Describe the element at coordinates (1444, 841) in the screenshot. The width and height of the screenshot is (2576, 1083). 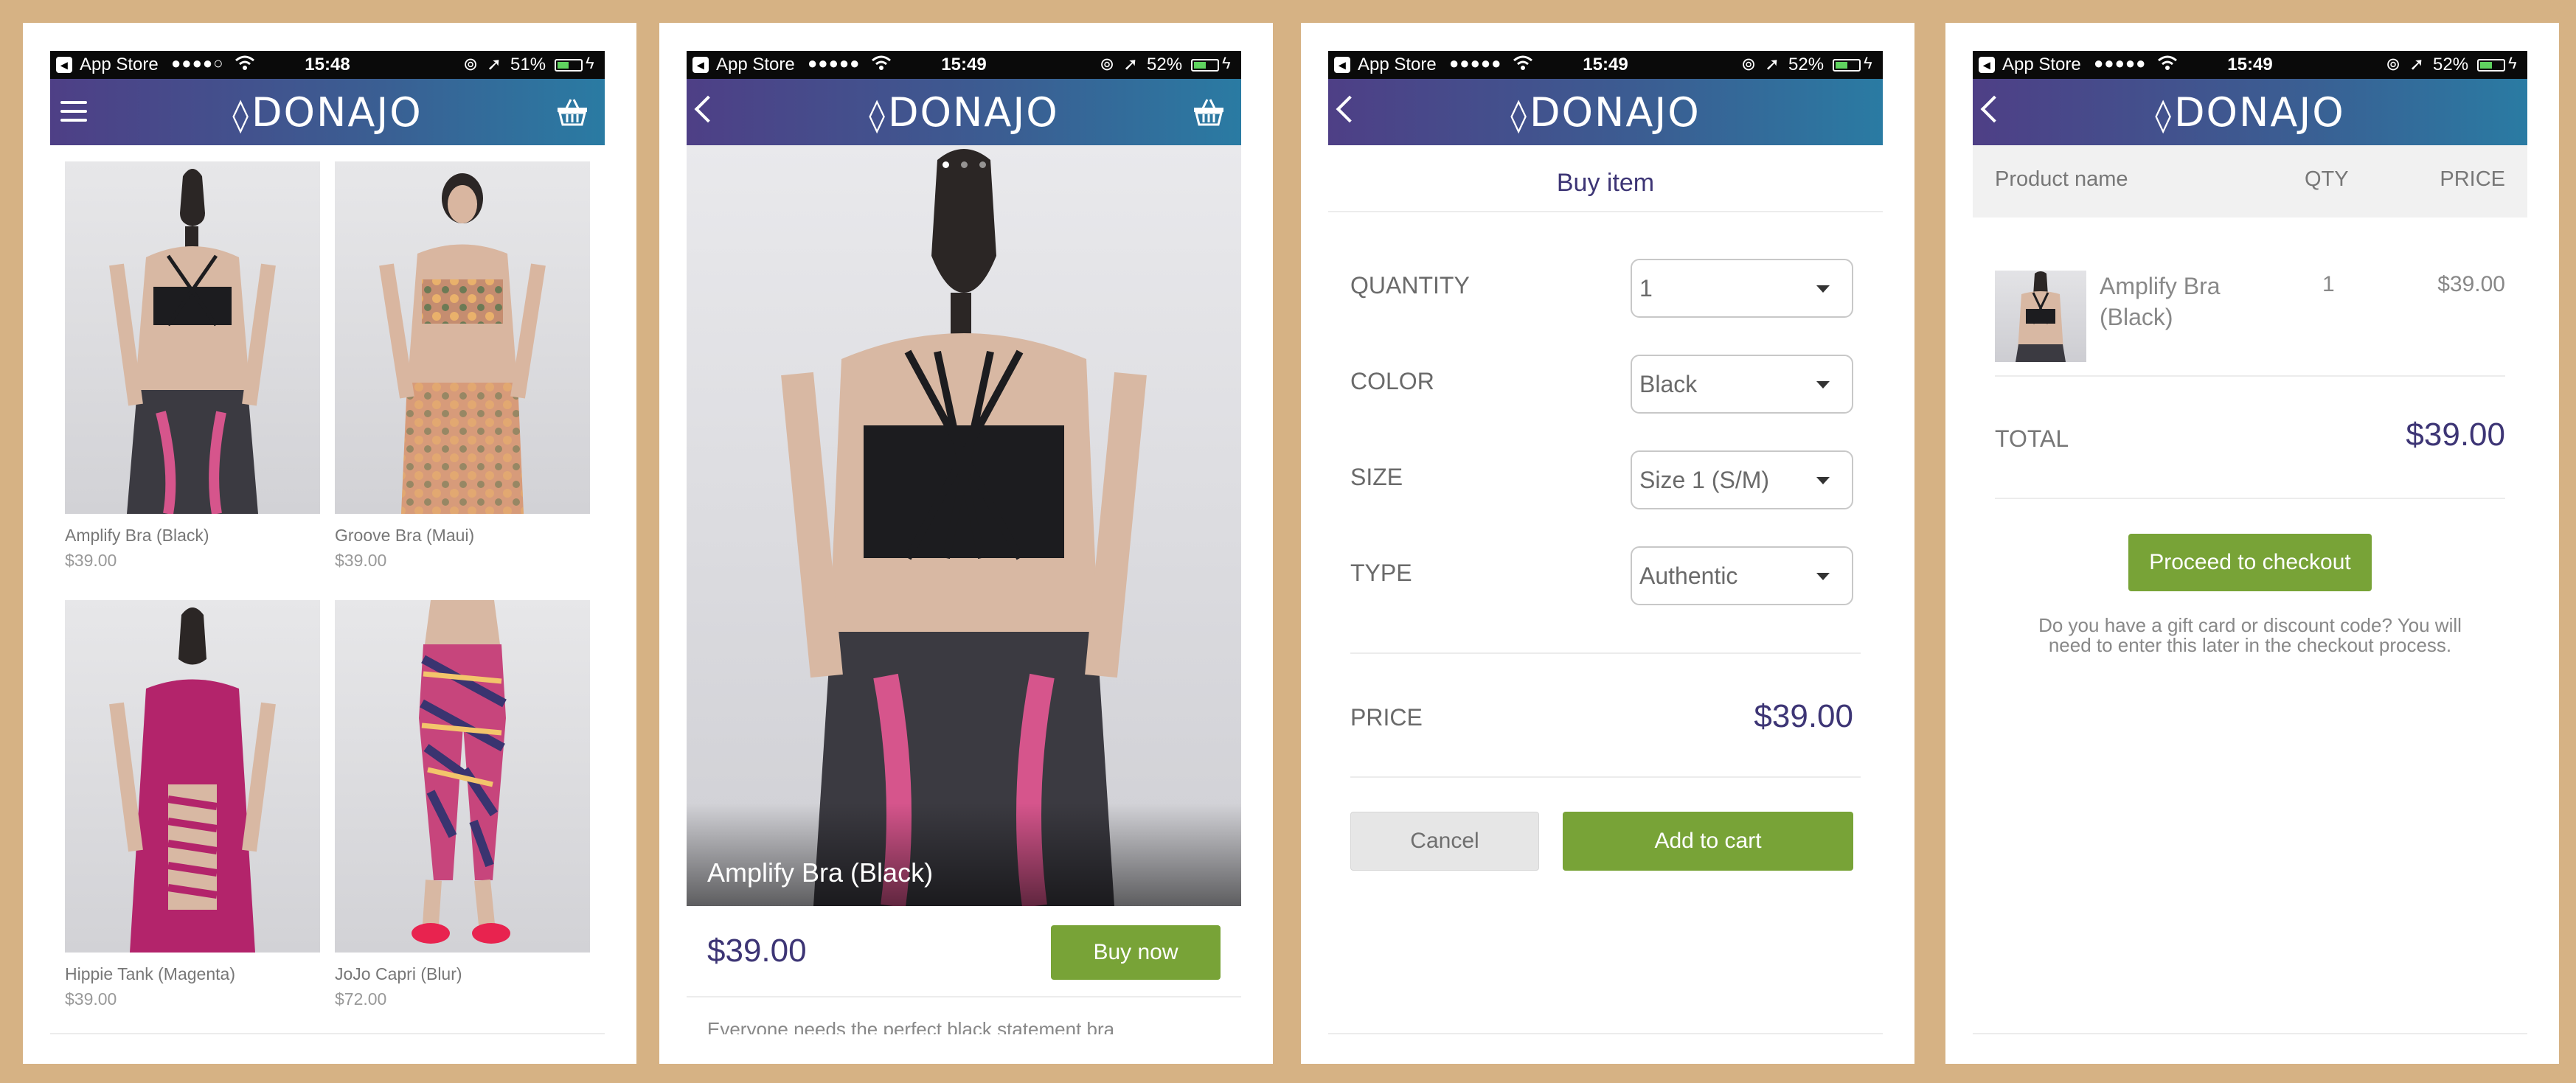
I see `cancel-button: Cancel` at that location.